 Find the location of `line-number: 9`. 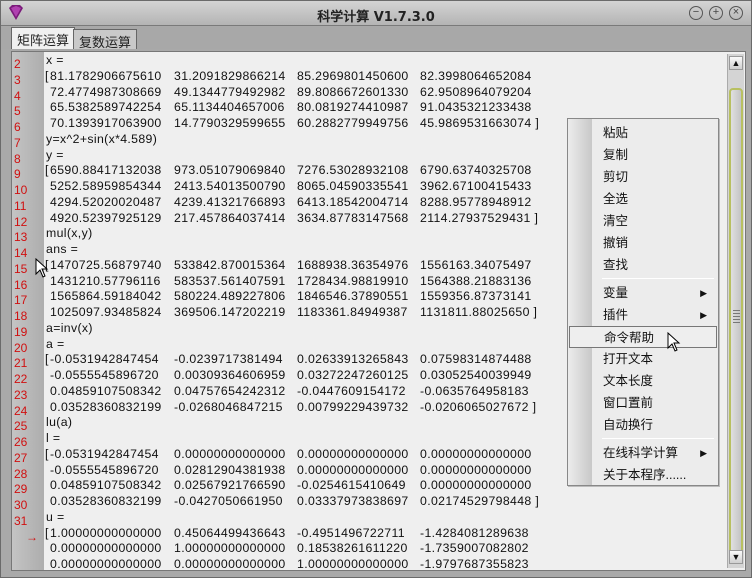

line-number: 9 is located at coordinates (17, 174).